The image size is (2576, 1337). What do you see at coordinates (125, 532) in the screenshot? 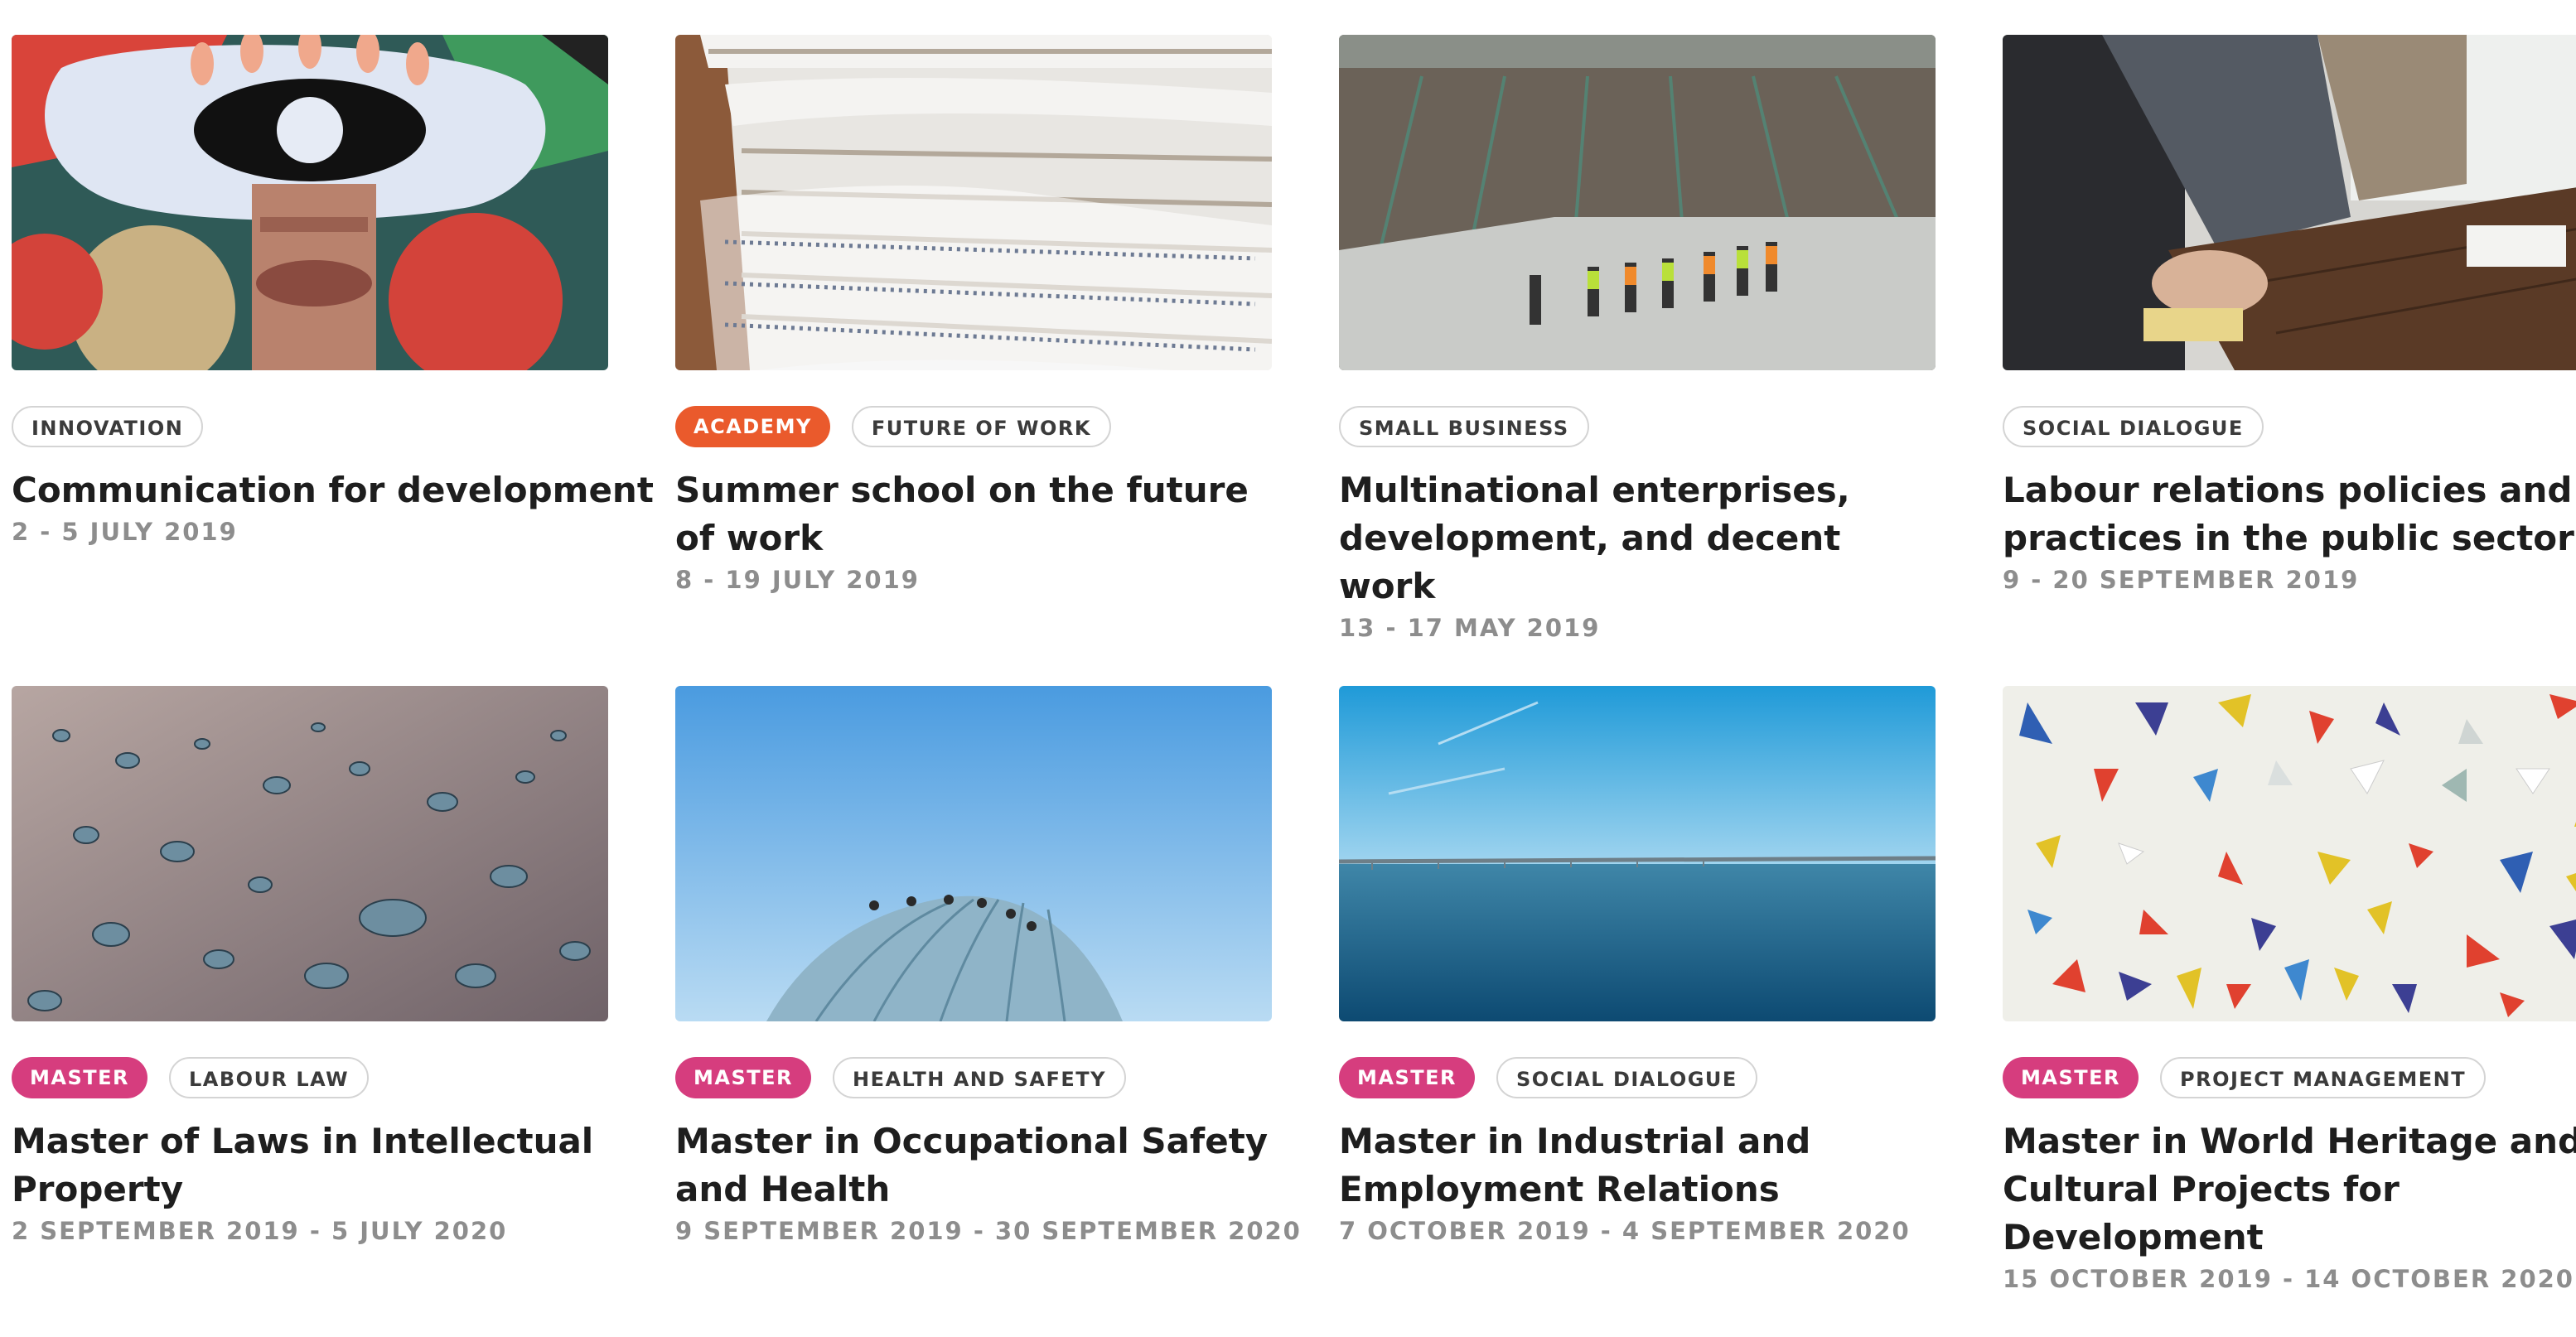
I see `course-date: 2 - 5 JULY 2019` at bounding box center [125, 532].